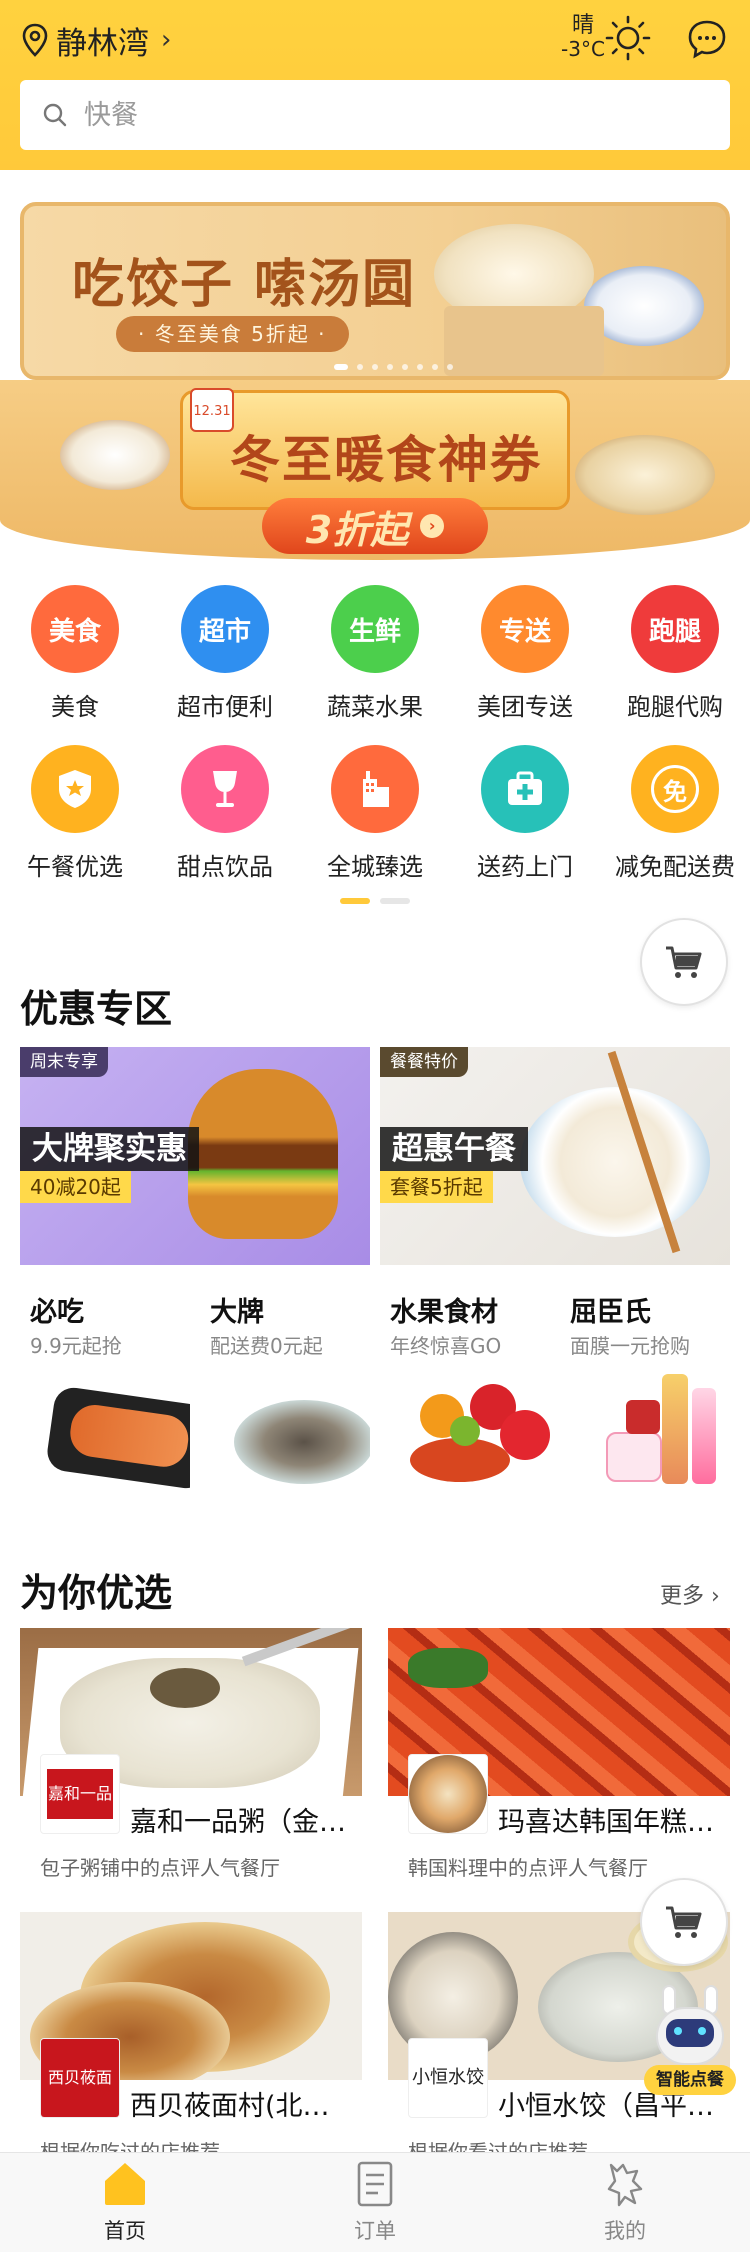 The width and height of the screenshot is (750, 2252). Describe the element at coordinates (125, 2202) in the screenshot. I see `nav-home: 首页` at that location.